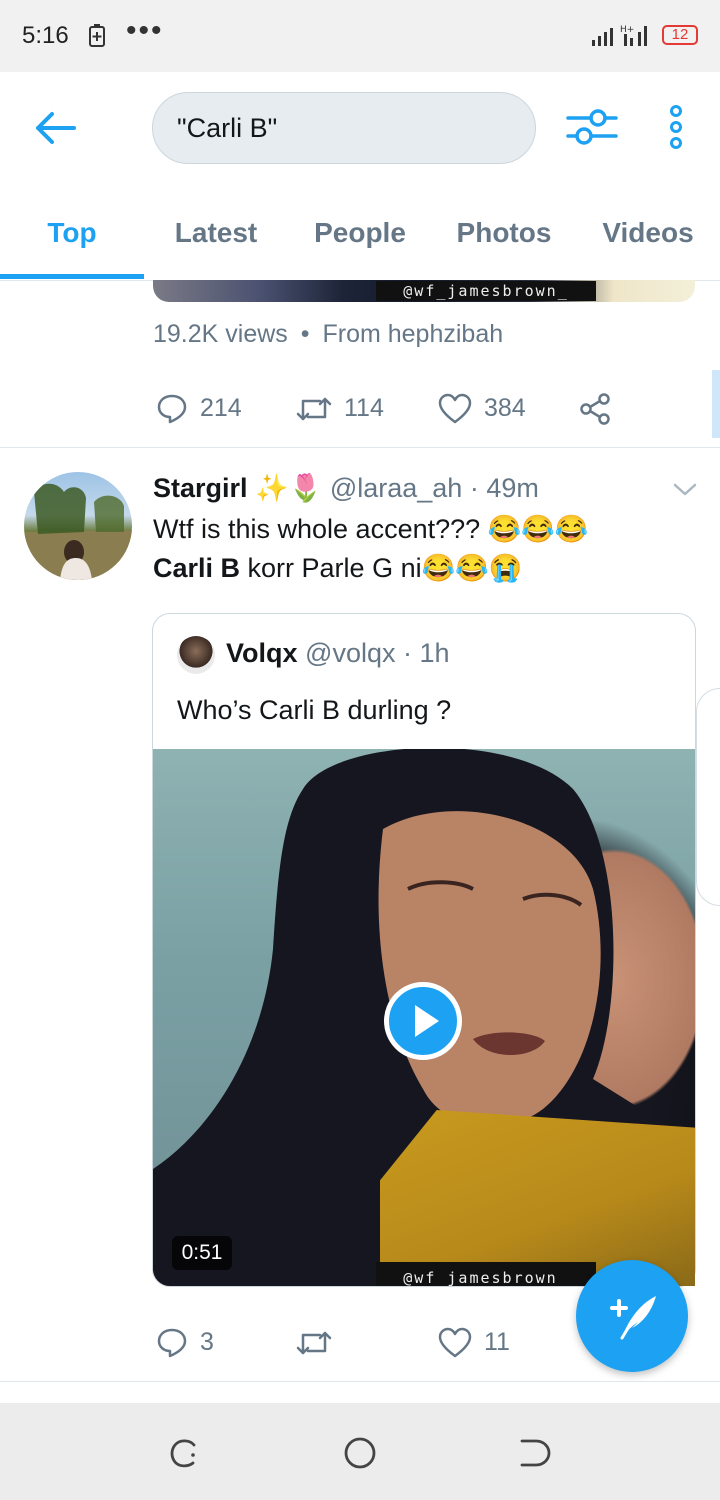  I want to click on video-duration: 0:51, so click(202, 1253).